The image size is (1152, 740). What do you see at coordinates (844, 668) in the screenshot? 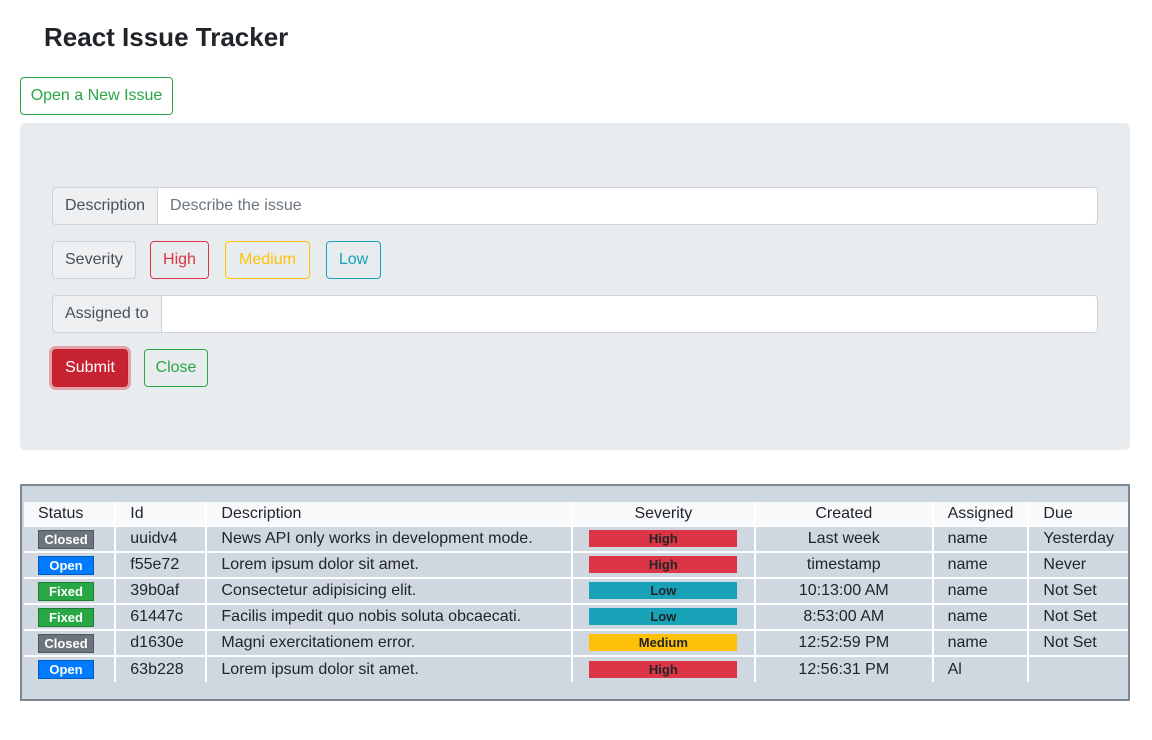
I see `created-cell: 12:56:31 PM` at bounding box center [844, 668].